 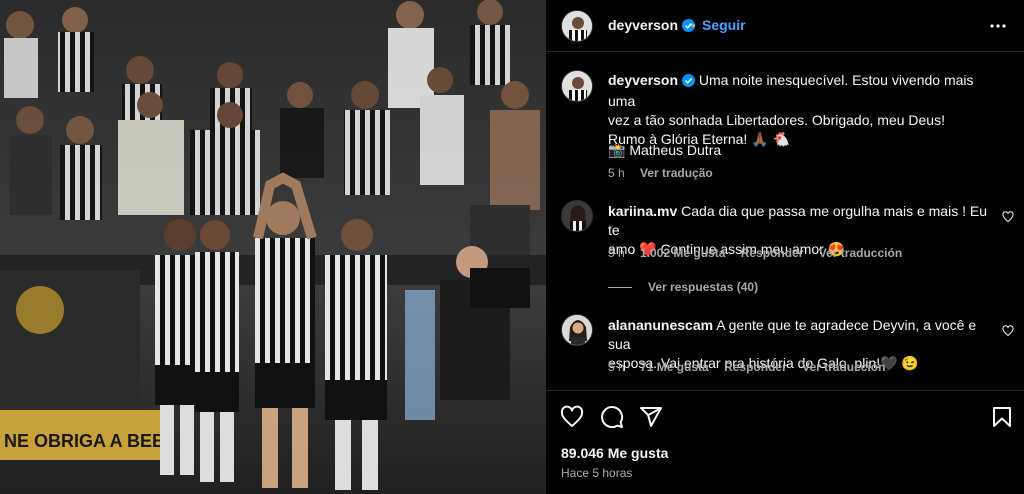 I want to click on header-username: deyverson, so click(x=643, y=25).